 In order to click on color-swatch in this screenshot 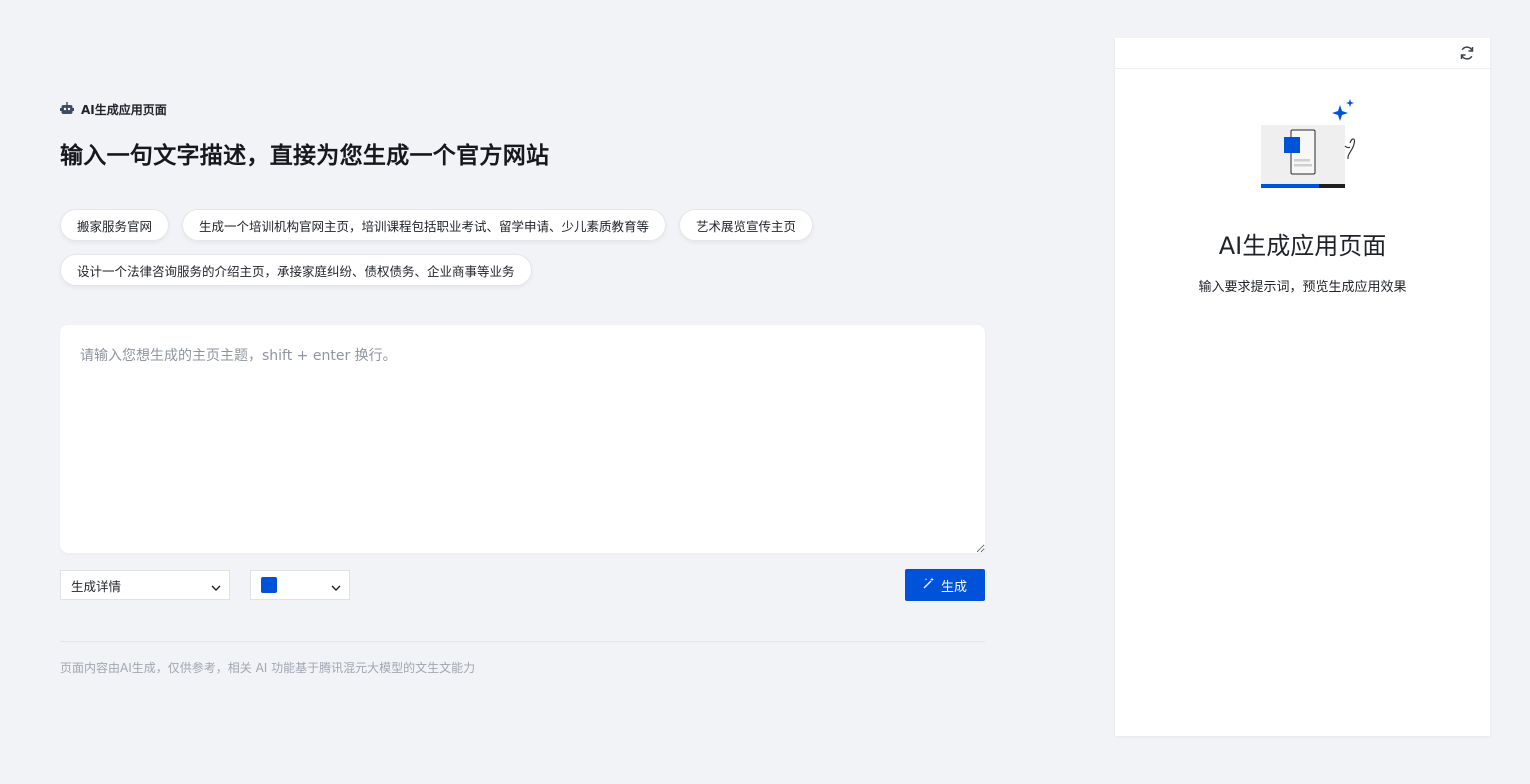, I will do `click(269, 585)`.